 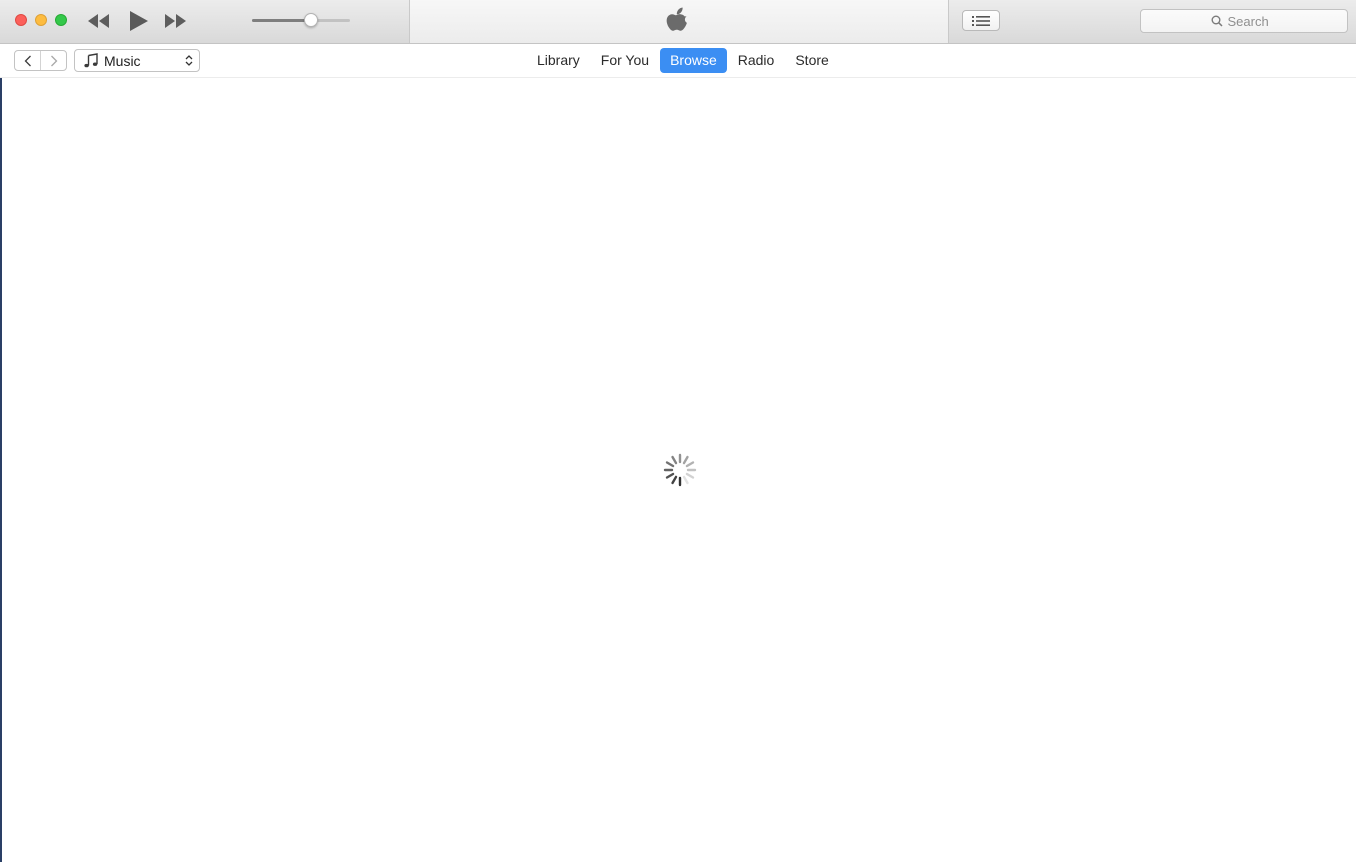 I want to click on list-icon, so click(x=981, y=20).